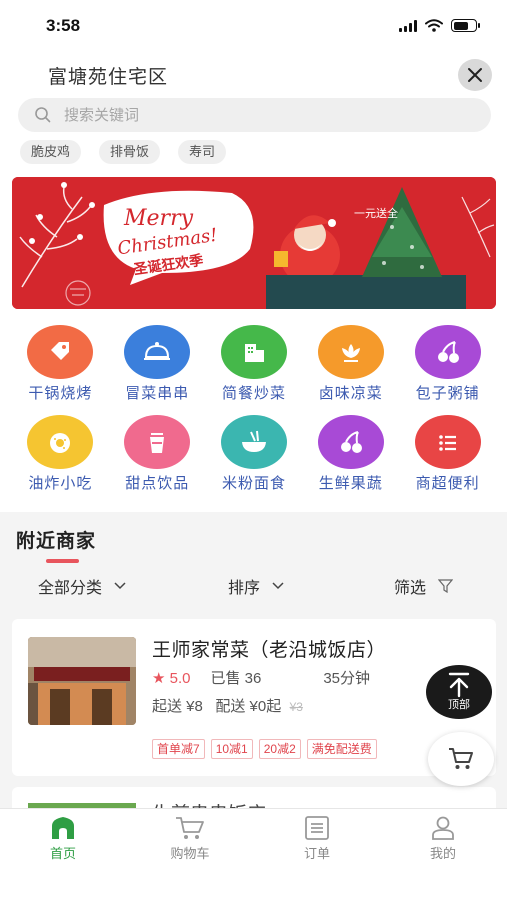  What do you see at coordinates (410, 588) in the screenshot?
I see `filter-label: 筛选` at bounding box center [410, 588].